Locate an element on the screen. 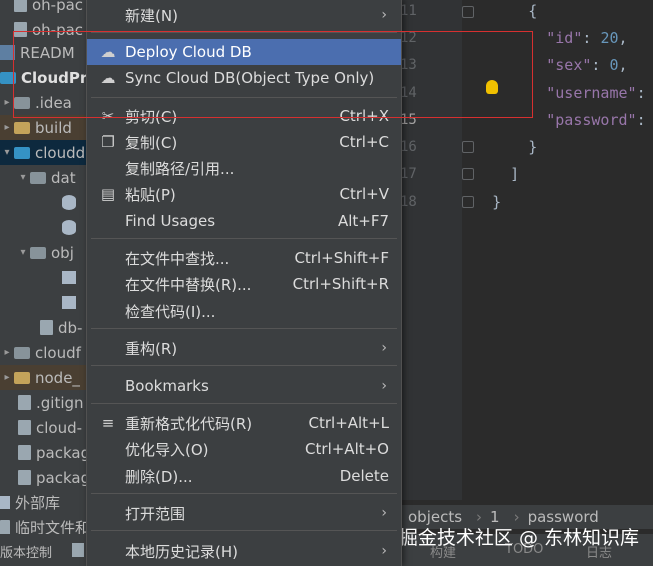 This screenshot has width=653, height=566. tree-item: .gitign is located at coordinates (45, 402).